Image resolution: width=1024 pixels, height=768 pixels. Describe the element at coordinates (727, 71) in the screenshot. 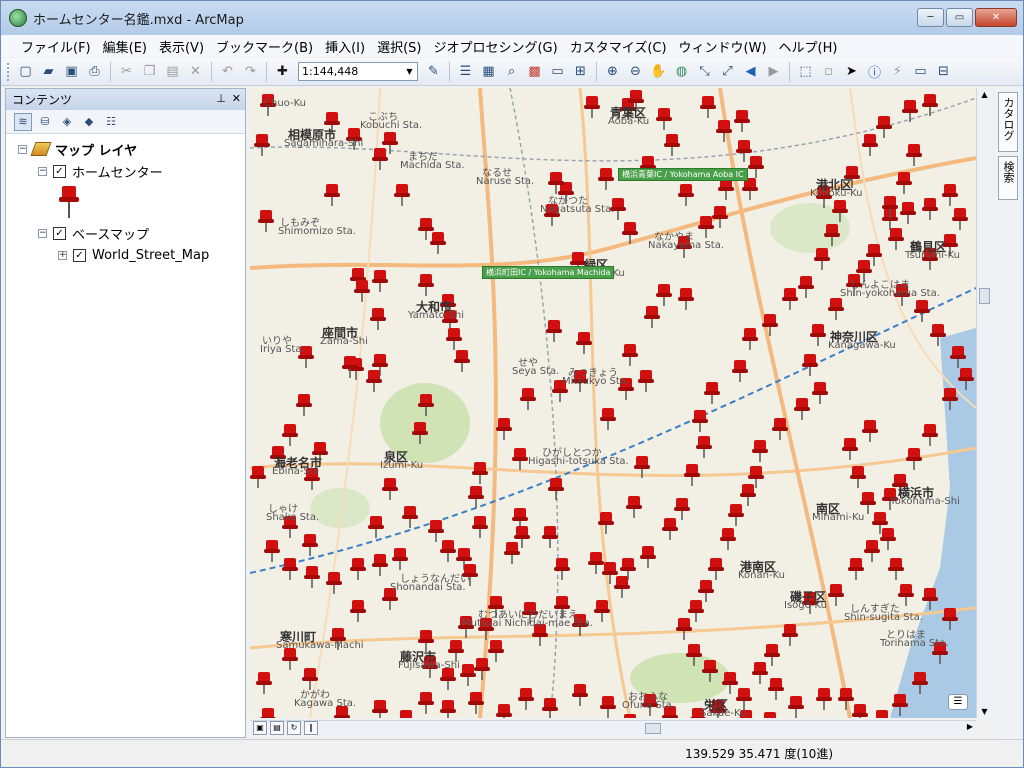

I see `fixed-zoom-out-icon: ⤢` at that location.